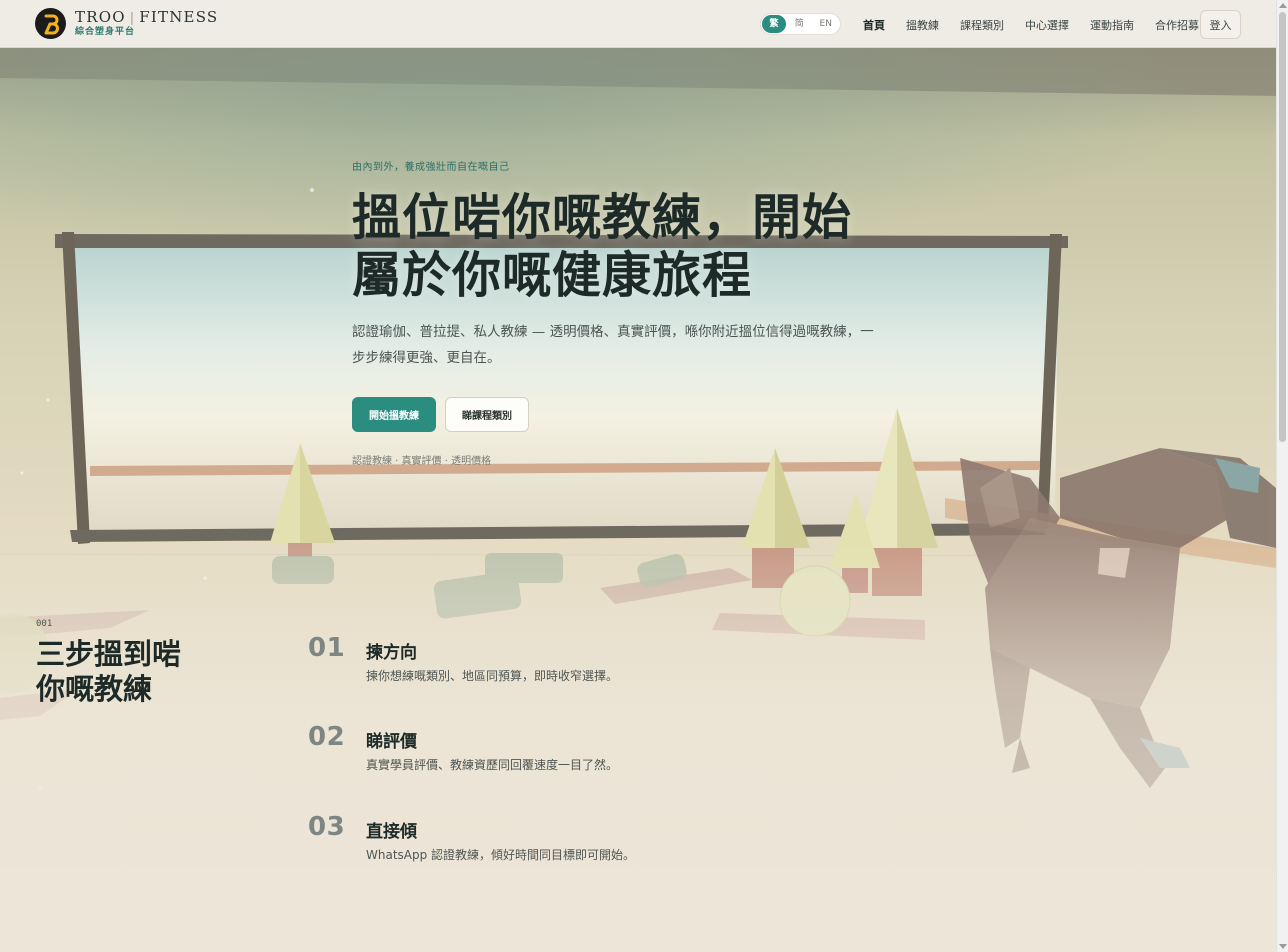 The width and height of the screenshot is (1288, 952). What do you see at coordinates (1220, 24) in the screenshot?
I see `login-button: 登入` at bounding box center [1220, 24].